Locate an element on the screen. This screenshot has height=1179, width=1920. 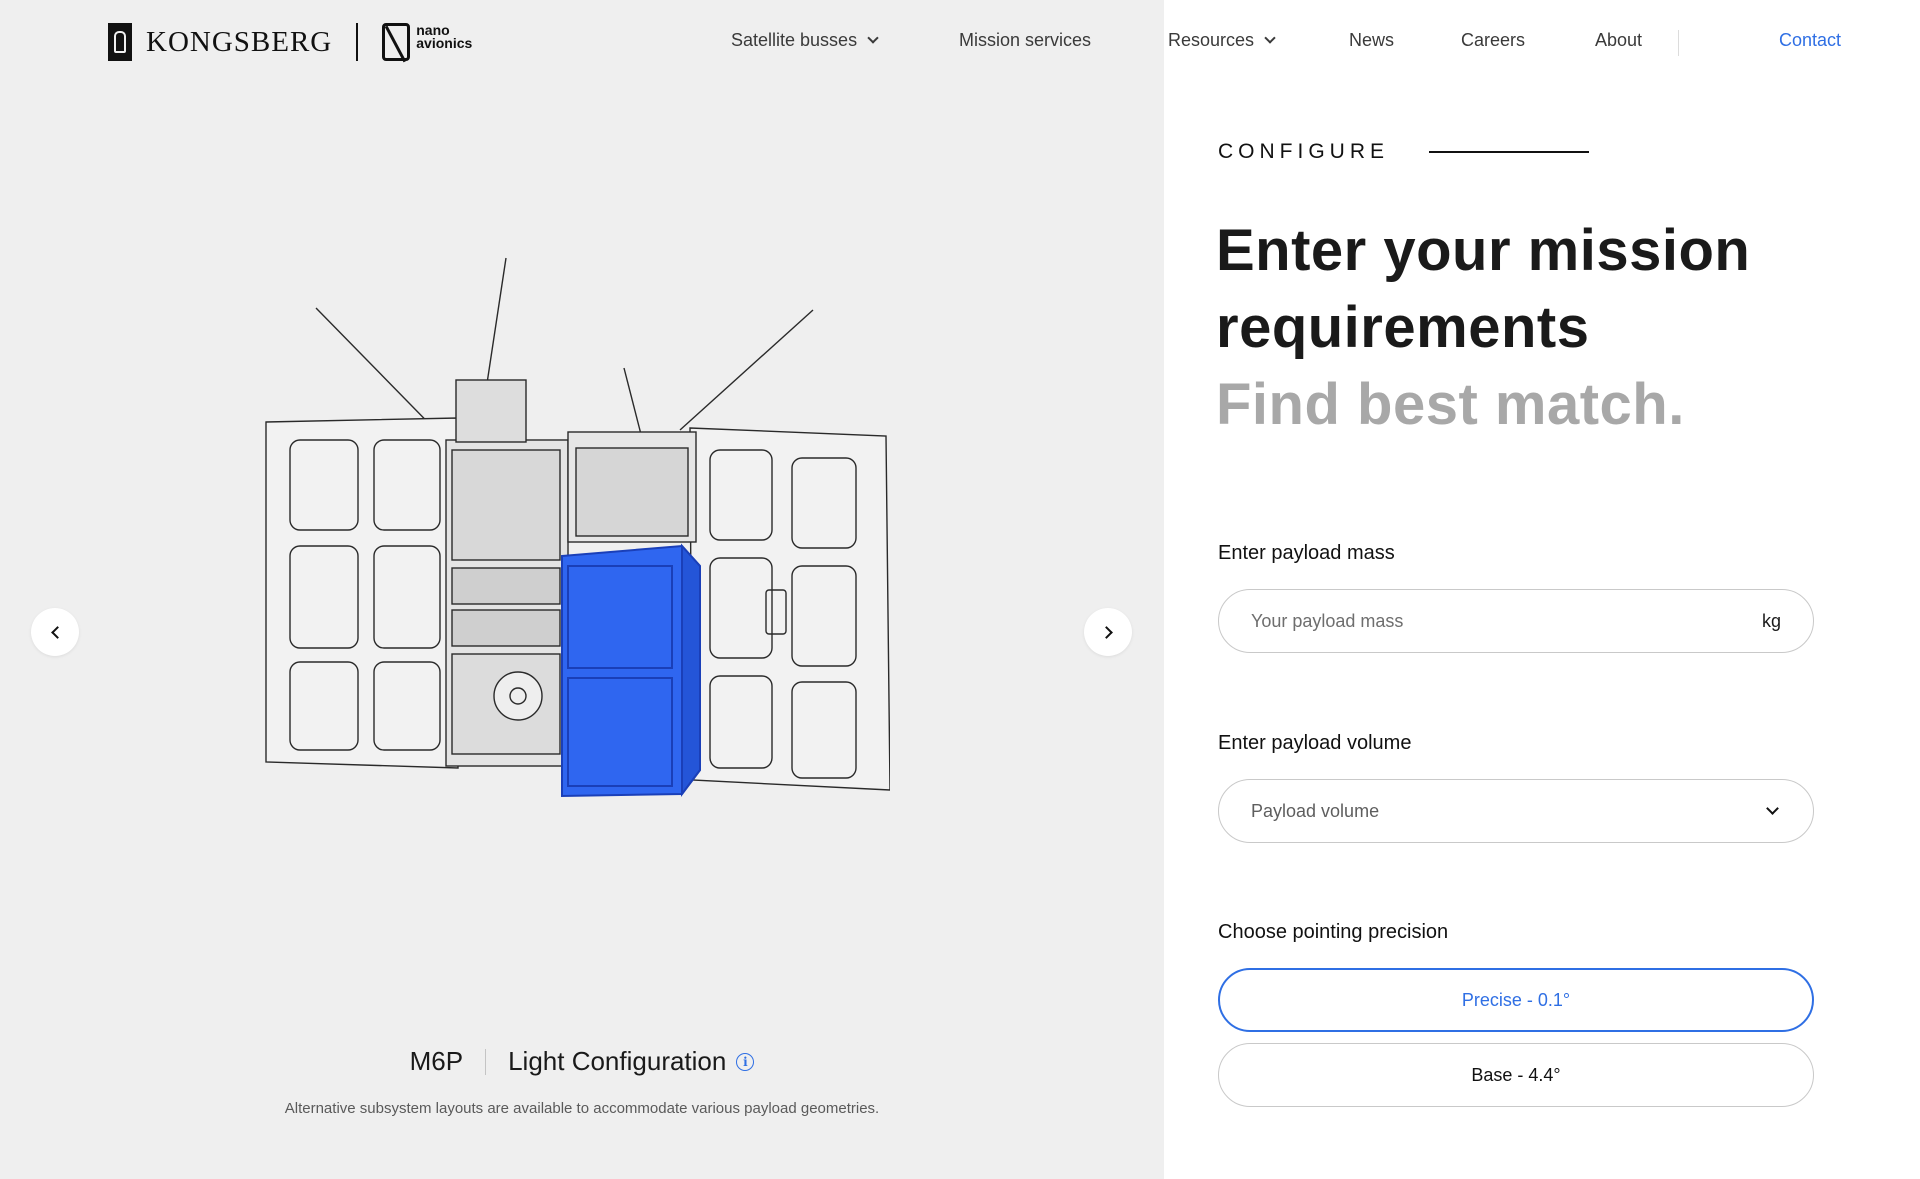
payload-mass-input is located at coordinates (1506, 621).